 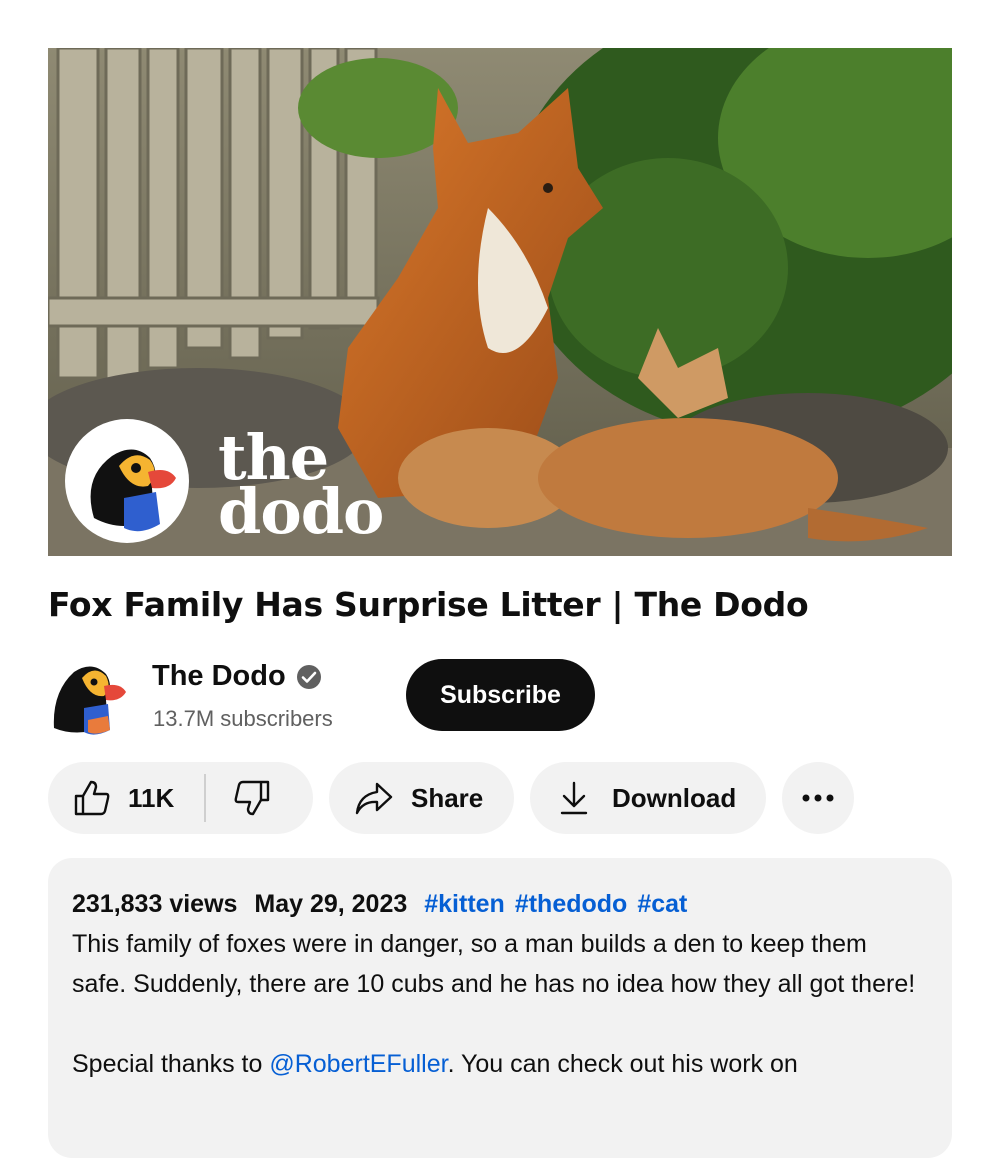 What do you see at coordinates (92, 798) in the screenshot?
I see `thumbs-up-icon` at bounding box center [92, 798].